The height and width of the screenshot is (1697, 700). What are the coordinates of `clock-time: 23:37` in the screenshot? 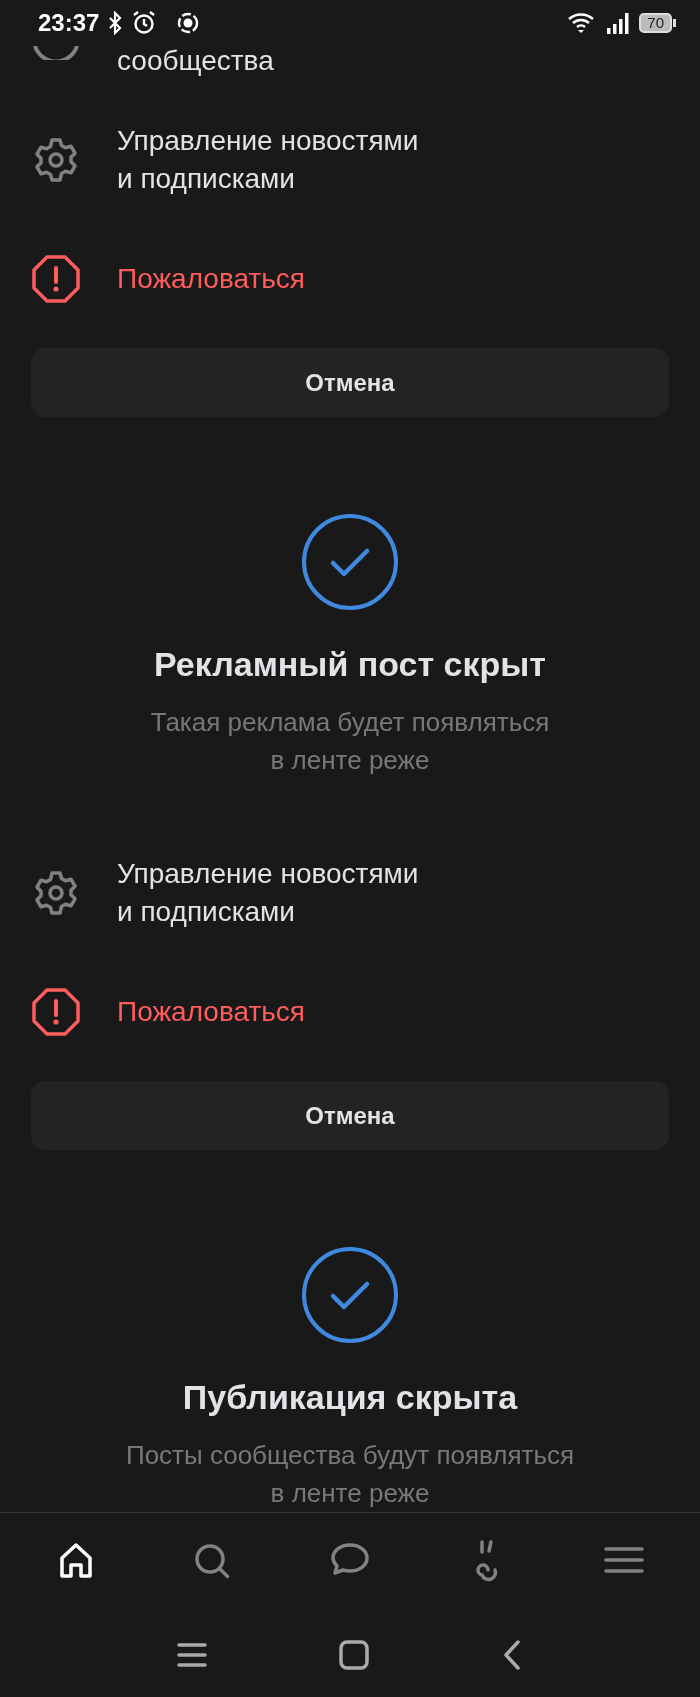 It's located at (69, 23).